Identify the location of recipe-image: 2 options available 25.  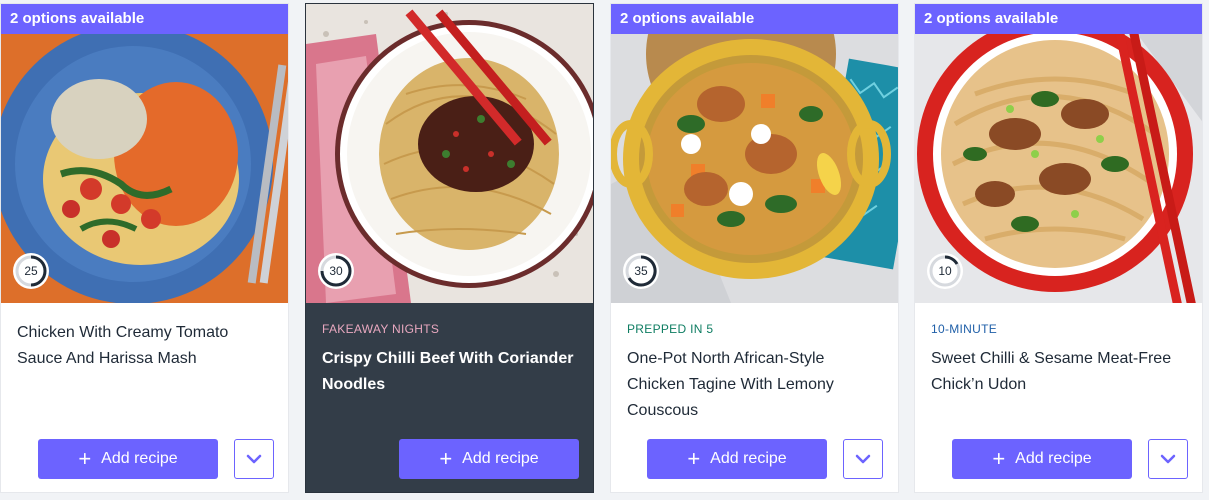
(144, 153).